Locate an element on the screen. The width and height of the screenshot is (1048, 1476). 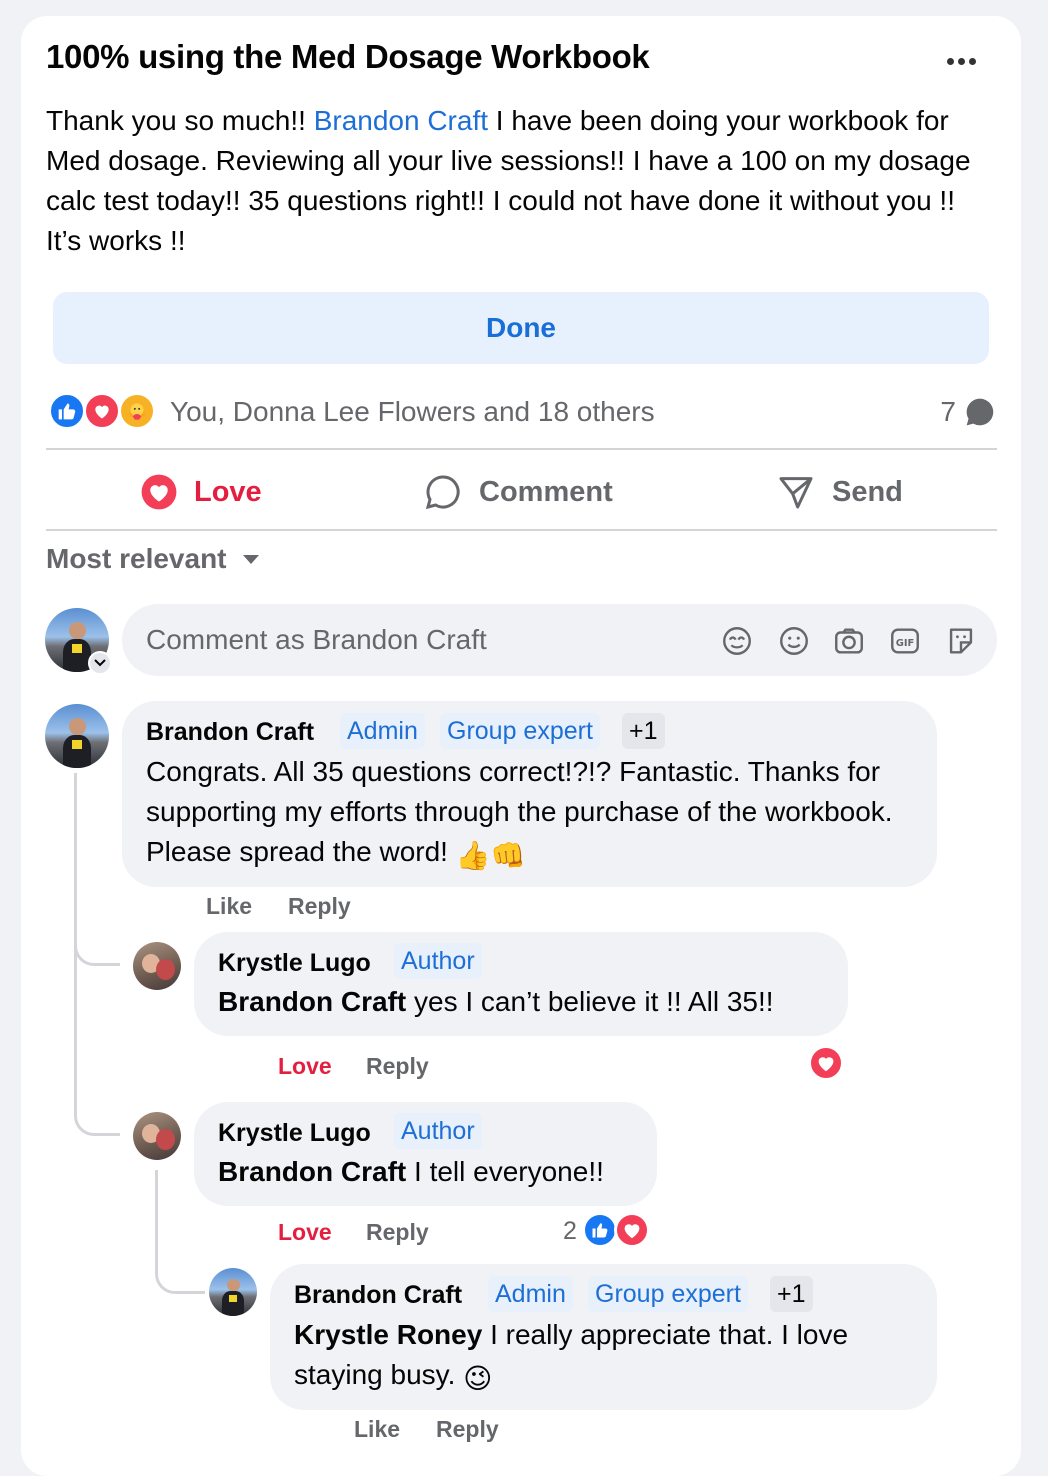
comment-count-icon is located at coordinates (980, 414).